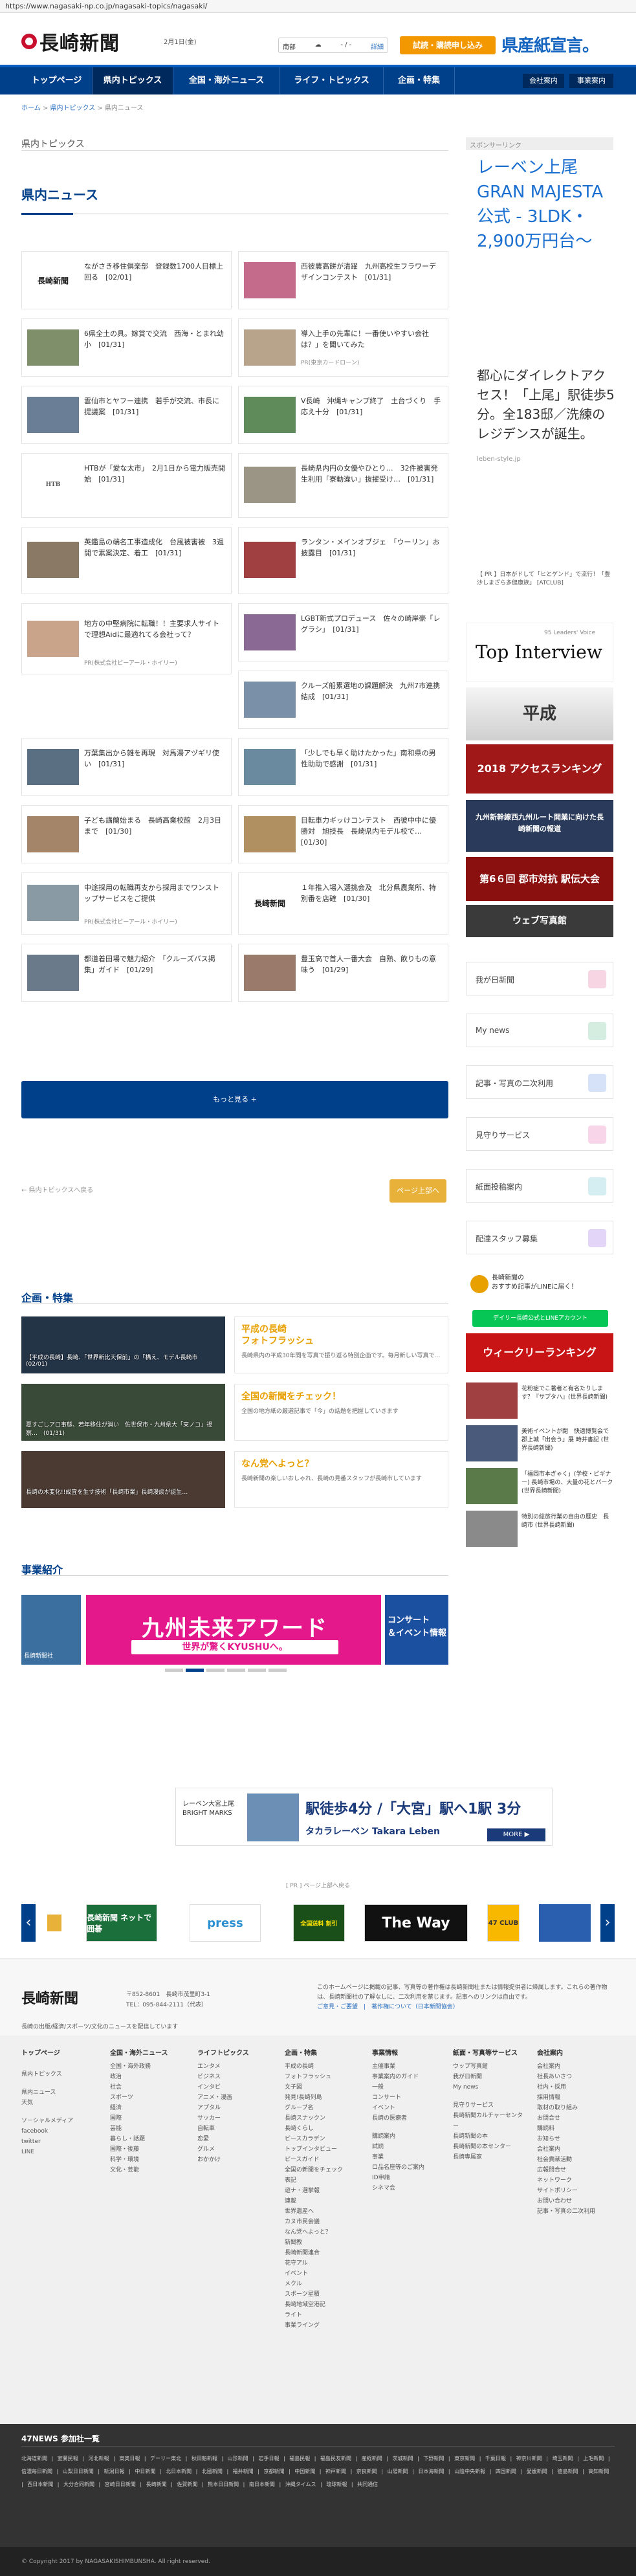 The height and width of the screenshot is (2576, 636). Describe the element at coordinates (145, 2108) in the screenshot. I see `footer-link: 経済` at that location.